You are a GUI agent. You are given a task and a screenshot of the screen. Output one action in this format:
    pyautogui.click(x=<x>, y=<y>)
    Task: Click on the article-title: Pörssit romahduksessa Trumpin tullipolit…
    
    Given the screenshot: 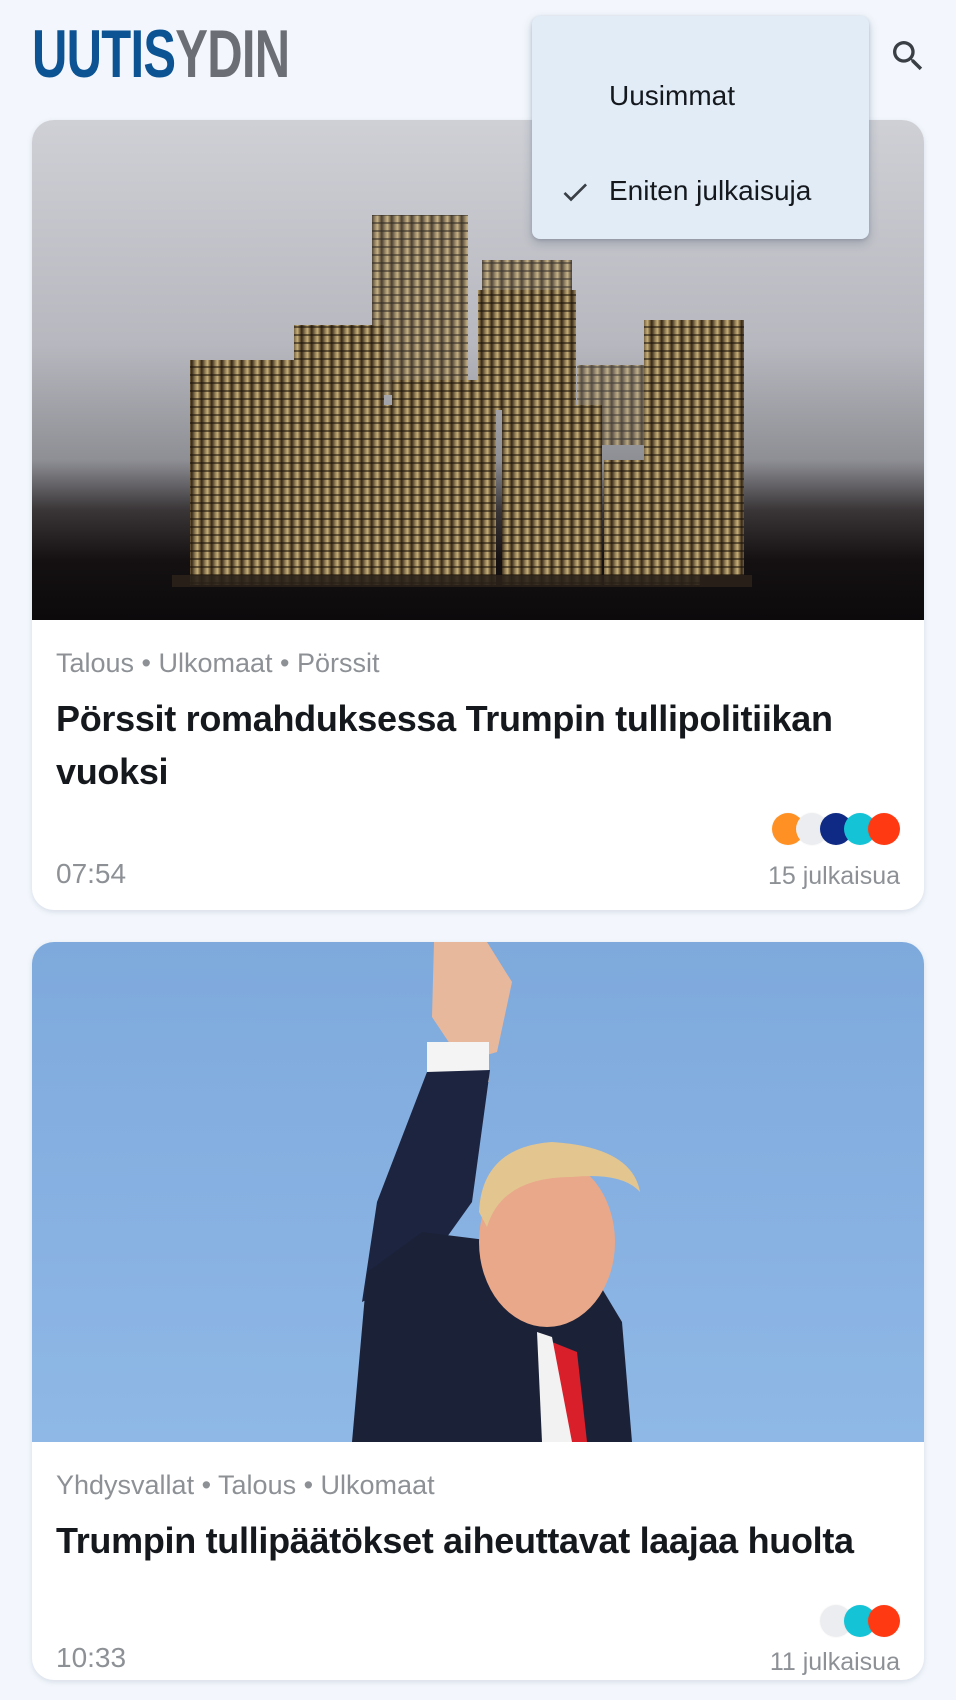 What is the action you would take?
    pyautogui.click(x=476, y=745)
    